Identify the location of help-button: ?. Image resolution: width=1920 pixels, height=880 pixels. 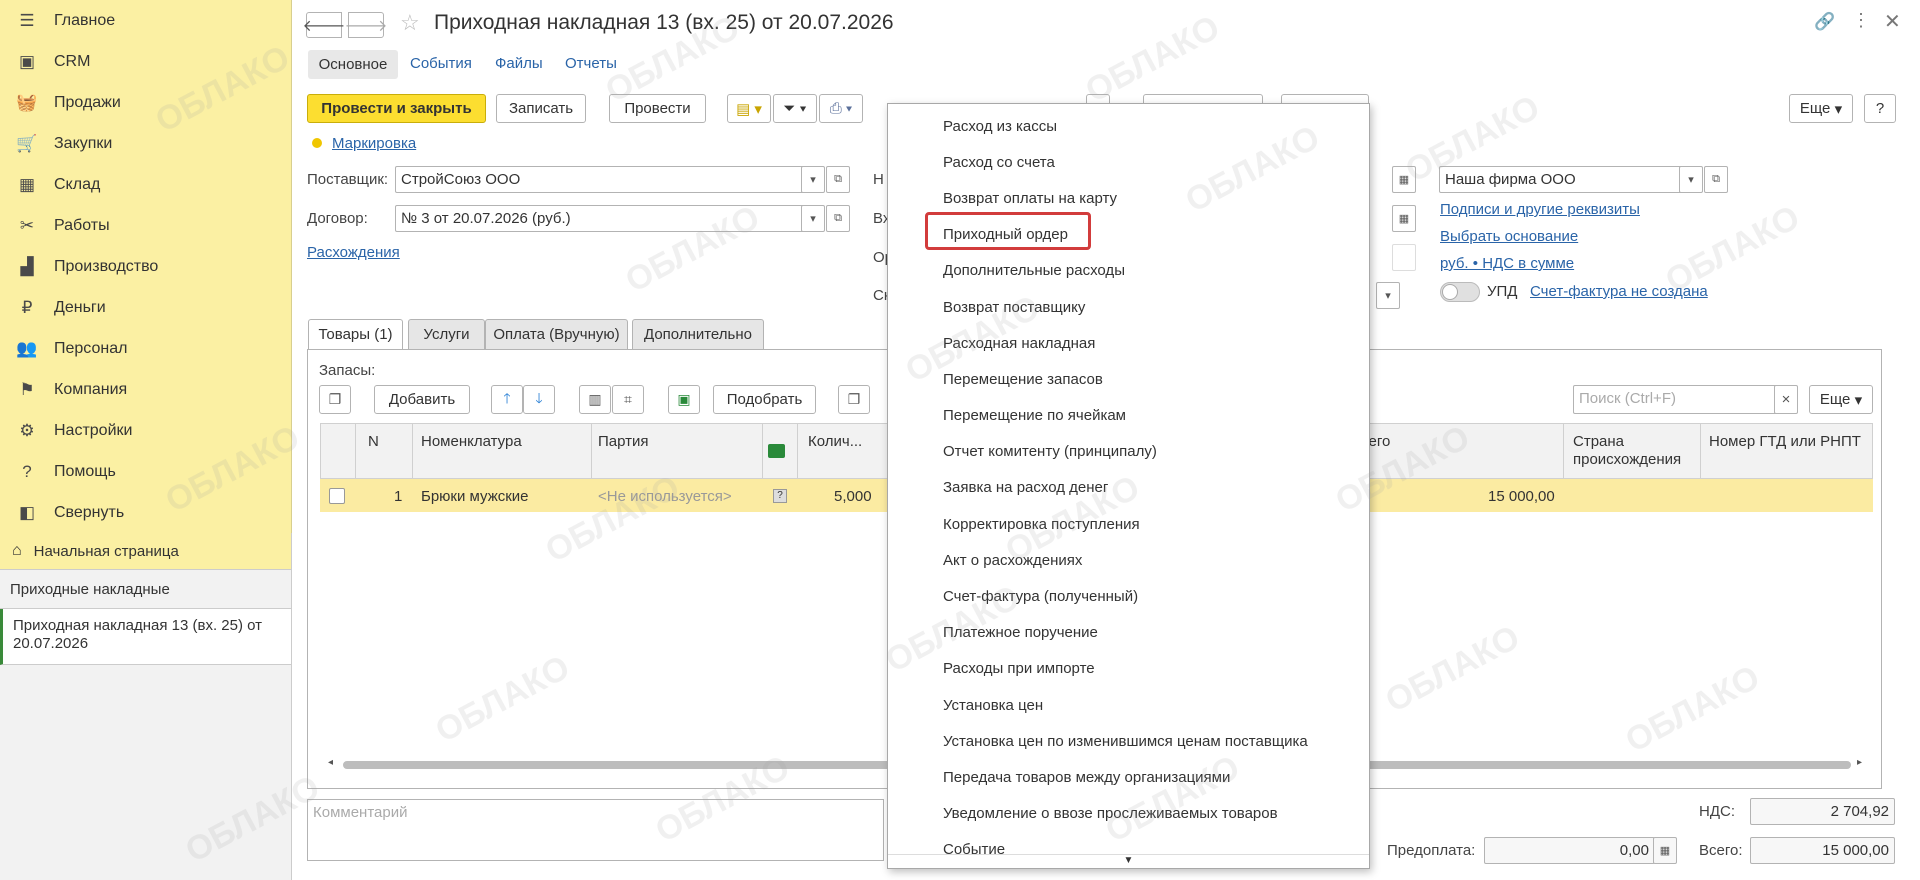
(1880, 108).